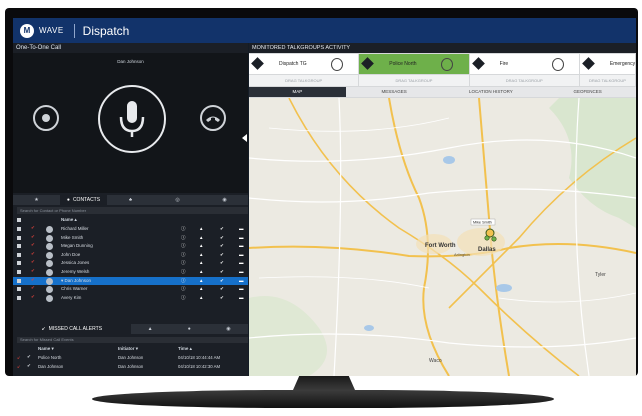  I want to click on tab-map: MAP, so click(297, 92).